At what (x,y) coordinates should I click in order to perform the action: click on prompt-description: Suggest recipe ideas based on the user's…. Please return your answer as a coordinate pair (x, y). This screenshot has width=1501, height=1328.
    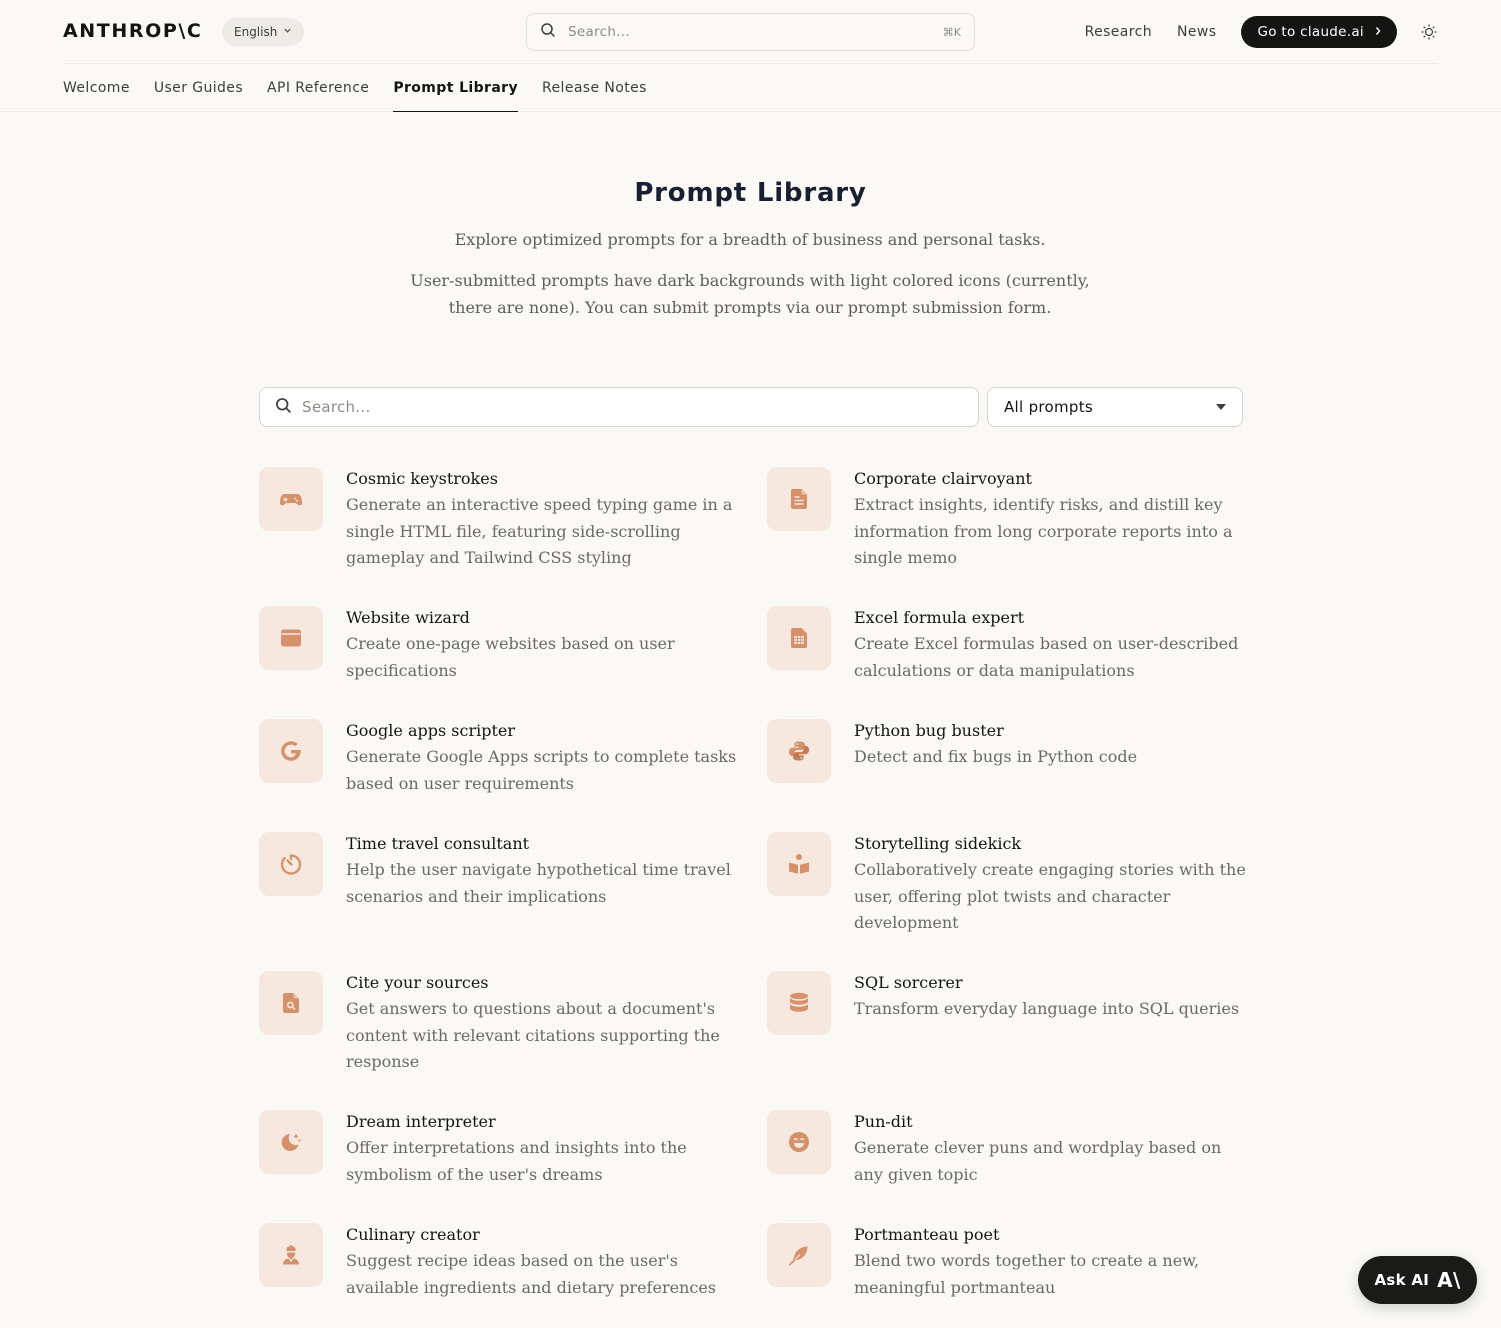
    Looking at the image, I should click on (531, 1274).